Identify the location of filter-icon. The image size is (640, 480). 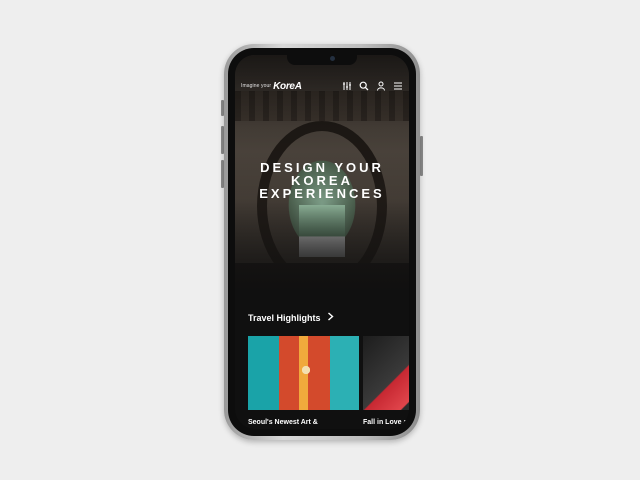
(347, 86).